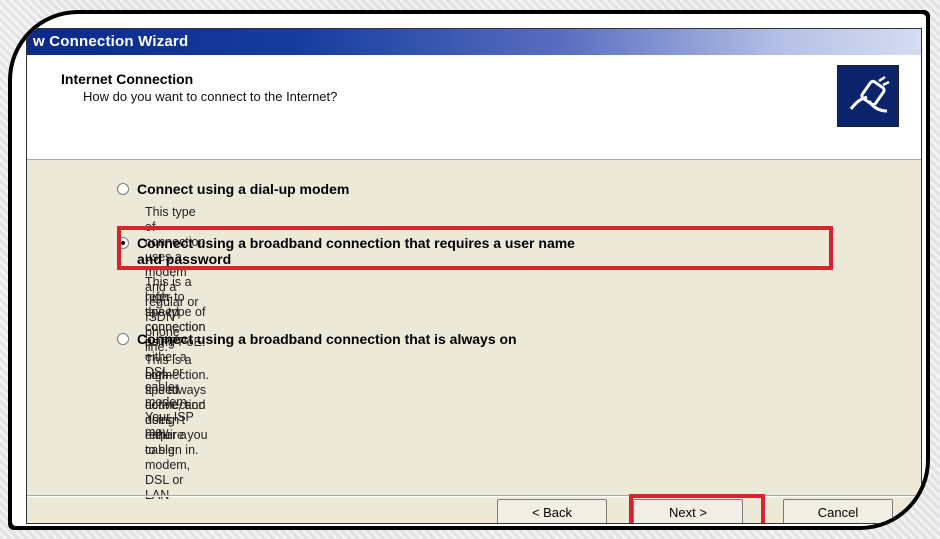  What do you see at coordinates (868, 96) in the screenshot?
I see `network-cable-icon` at bounding box center [868, 96].